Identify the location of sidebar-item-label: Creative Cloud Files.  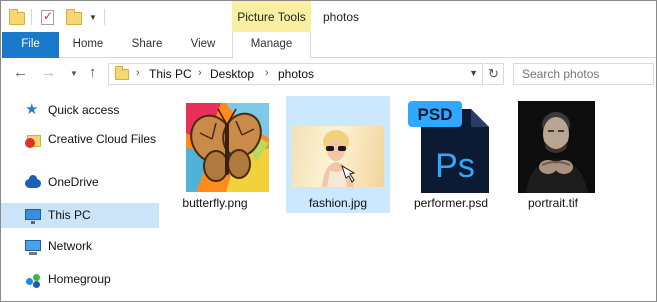
(102, 139).